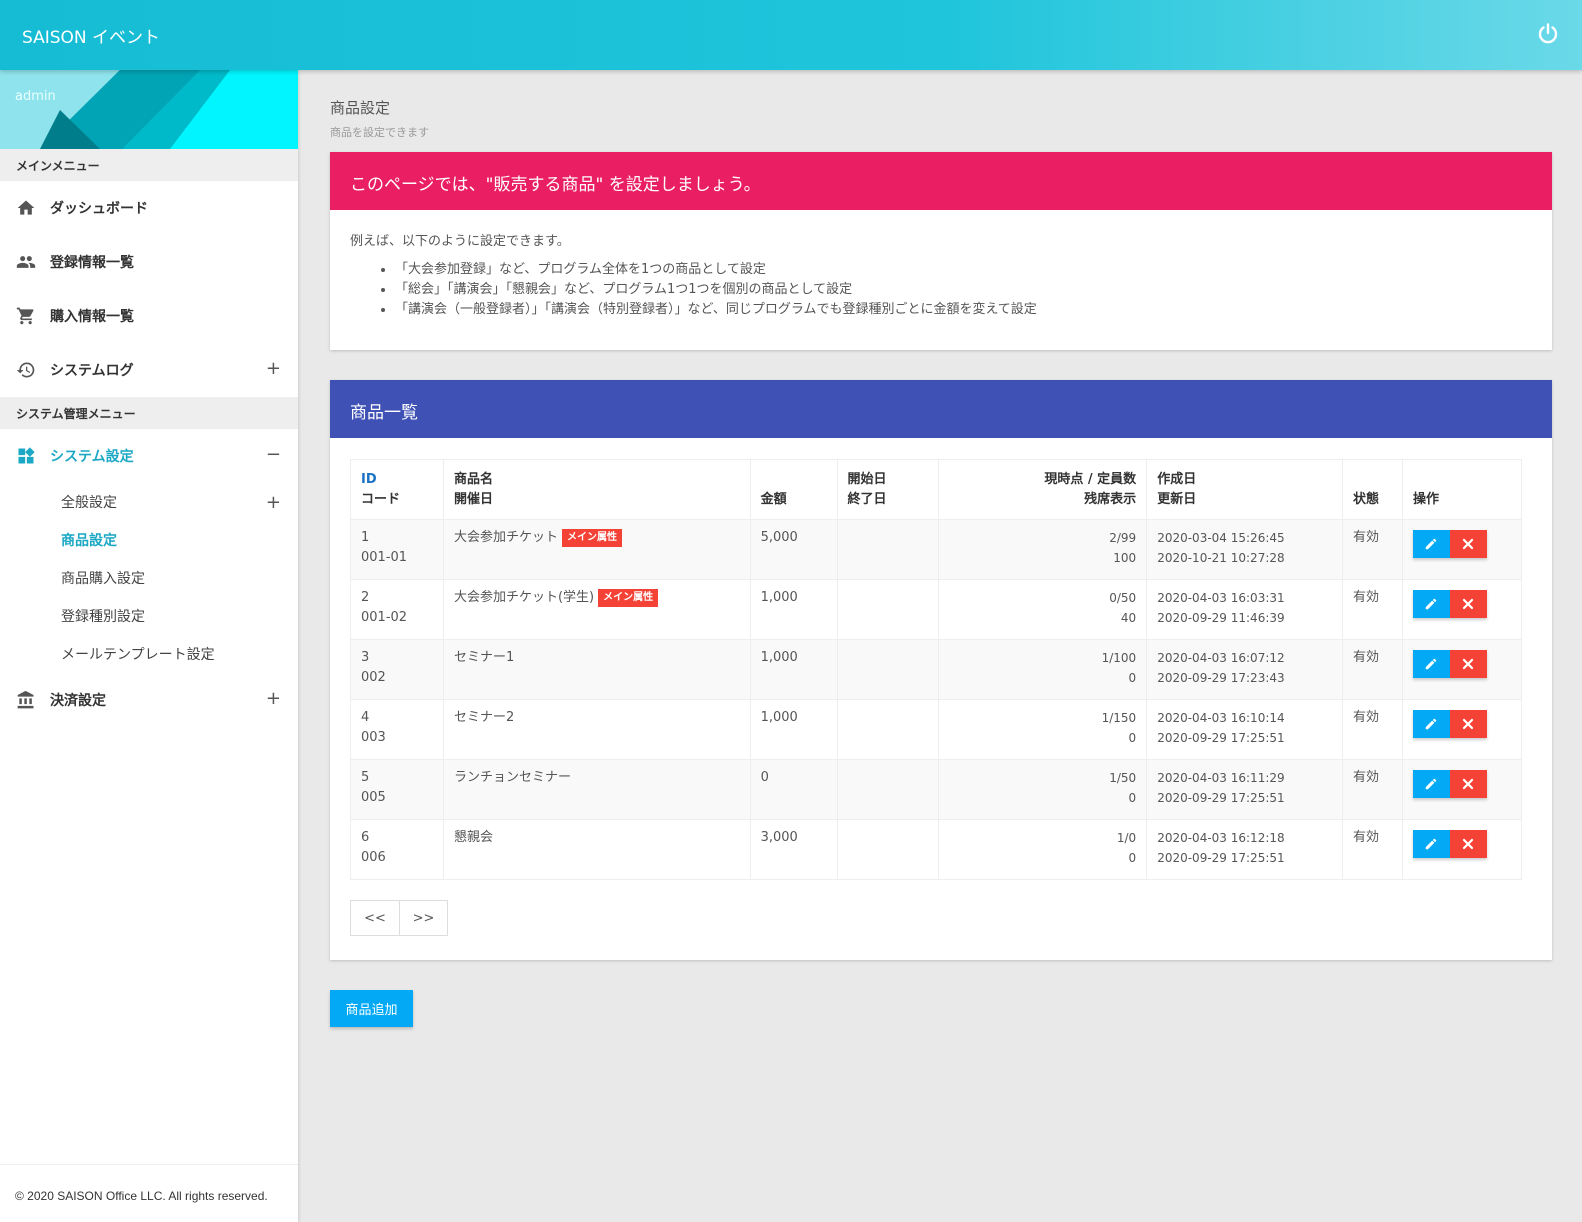  What do you see at coordinates (365, 837) in the screenshot?
I see `product-id: 6` at bounding box center [365, 837].